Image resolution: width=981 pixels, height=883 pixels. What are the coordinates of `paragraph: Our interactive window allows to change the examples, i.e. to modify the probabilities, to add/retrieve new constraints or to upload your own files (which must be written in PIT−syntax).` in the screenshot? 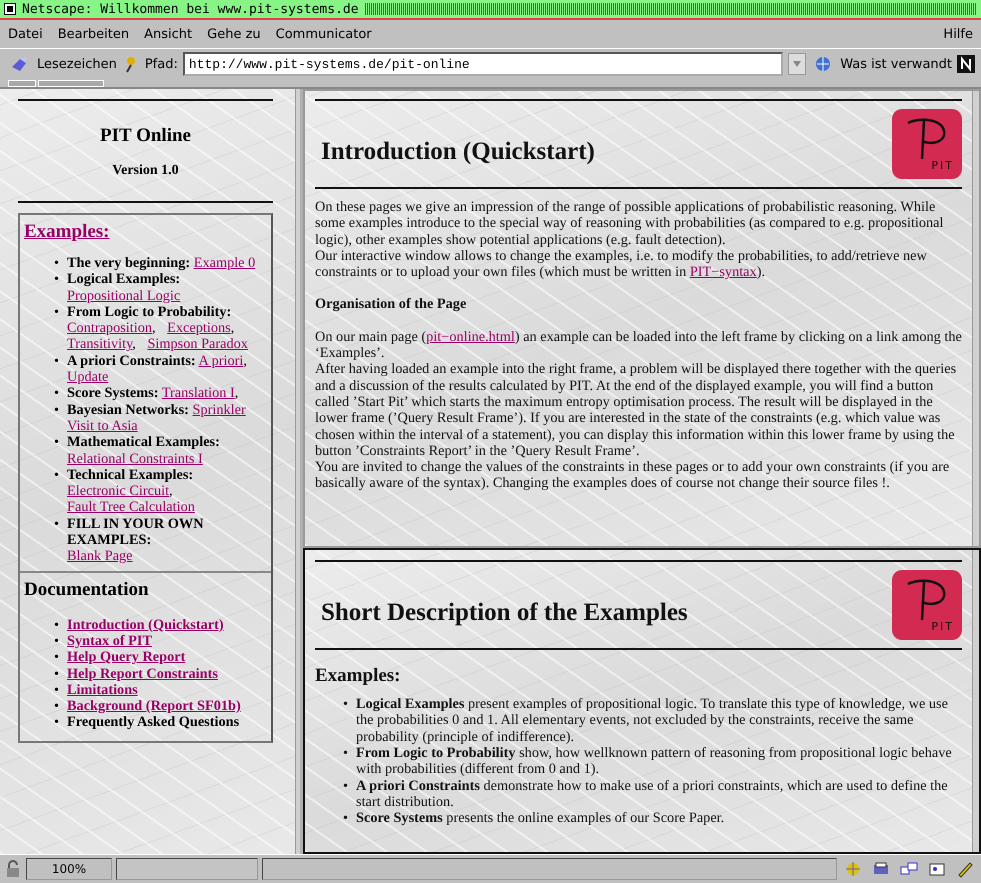 It's located at (621, 264).